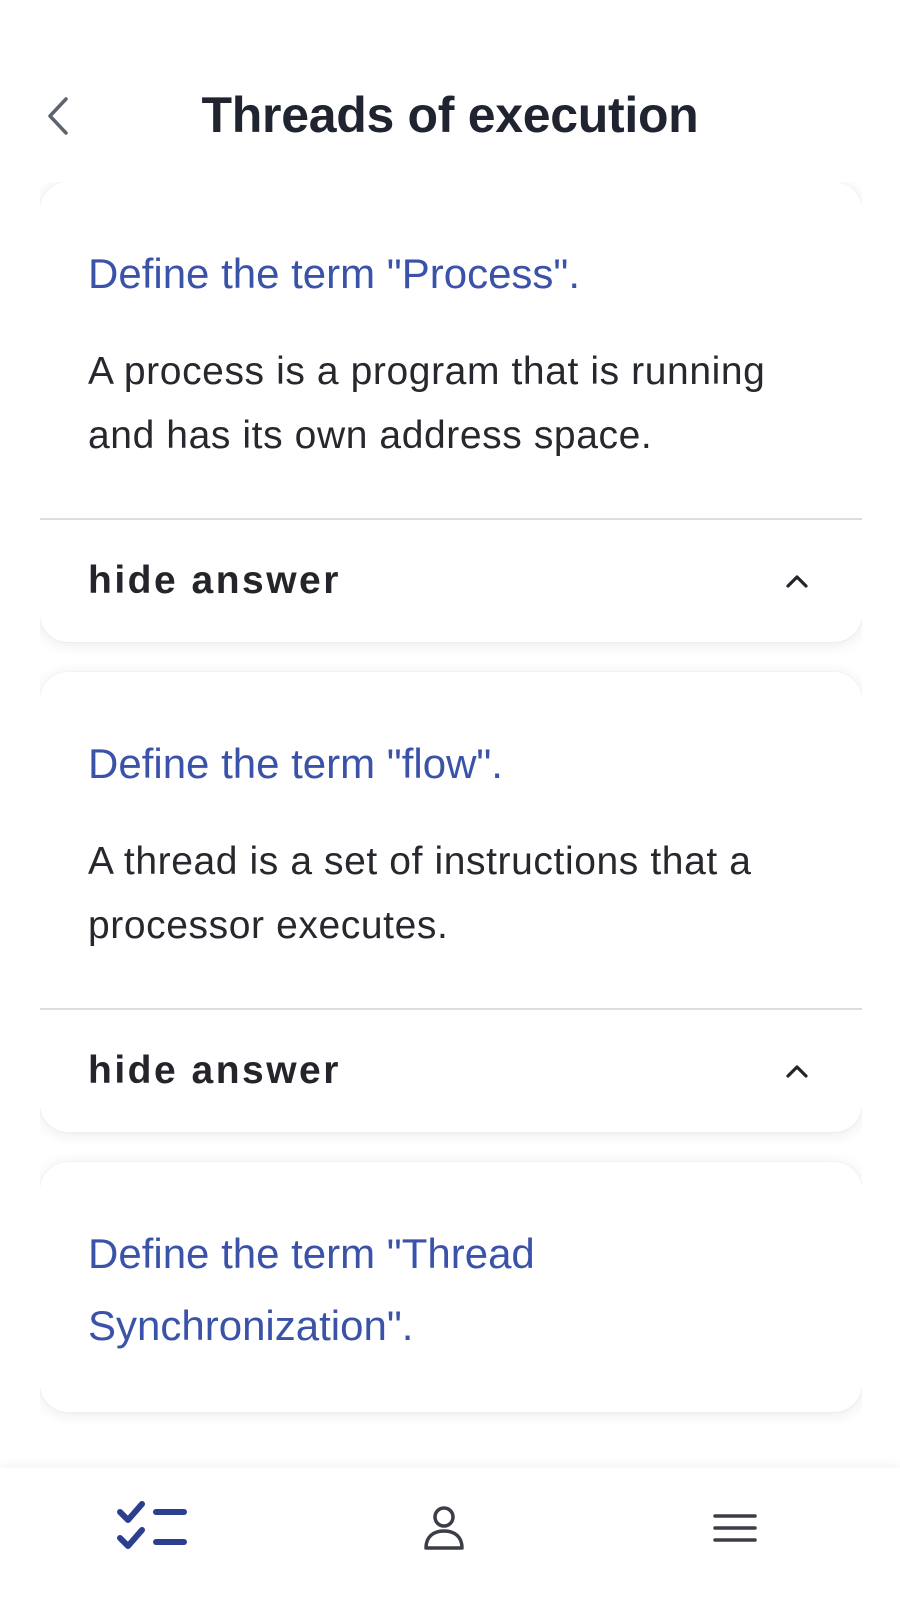  I want to click on flashcard-question: Define the term "flow"., so click(295, 763).